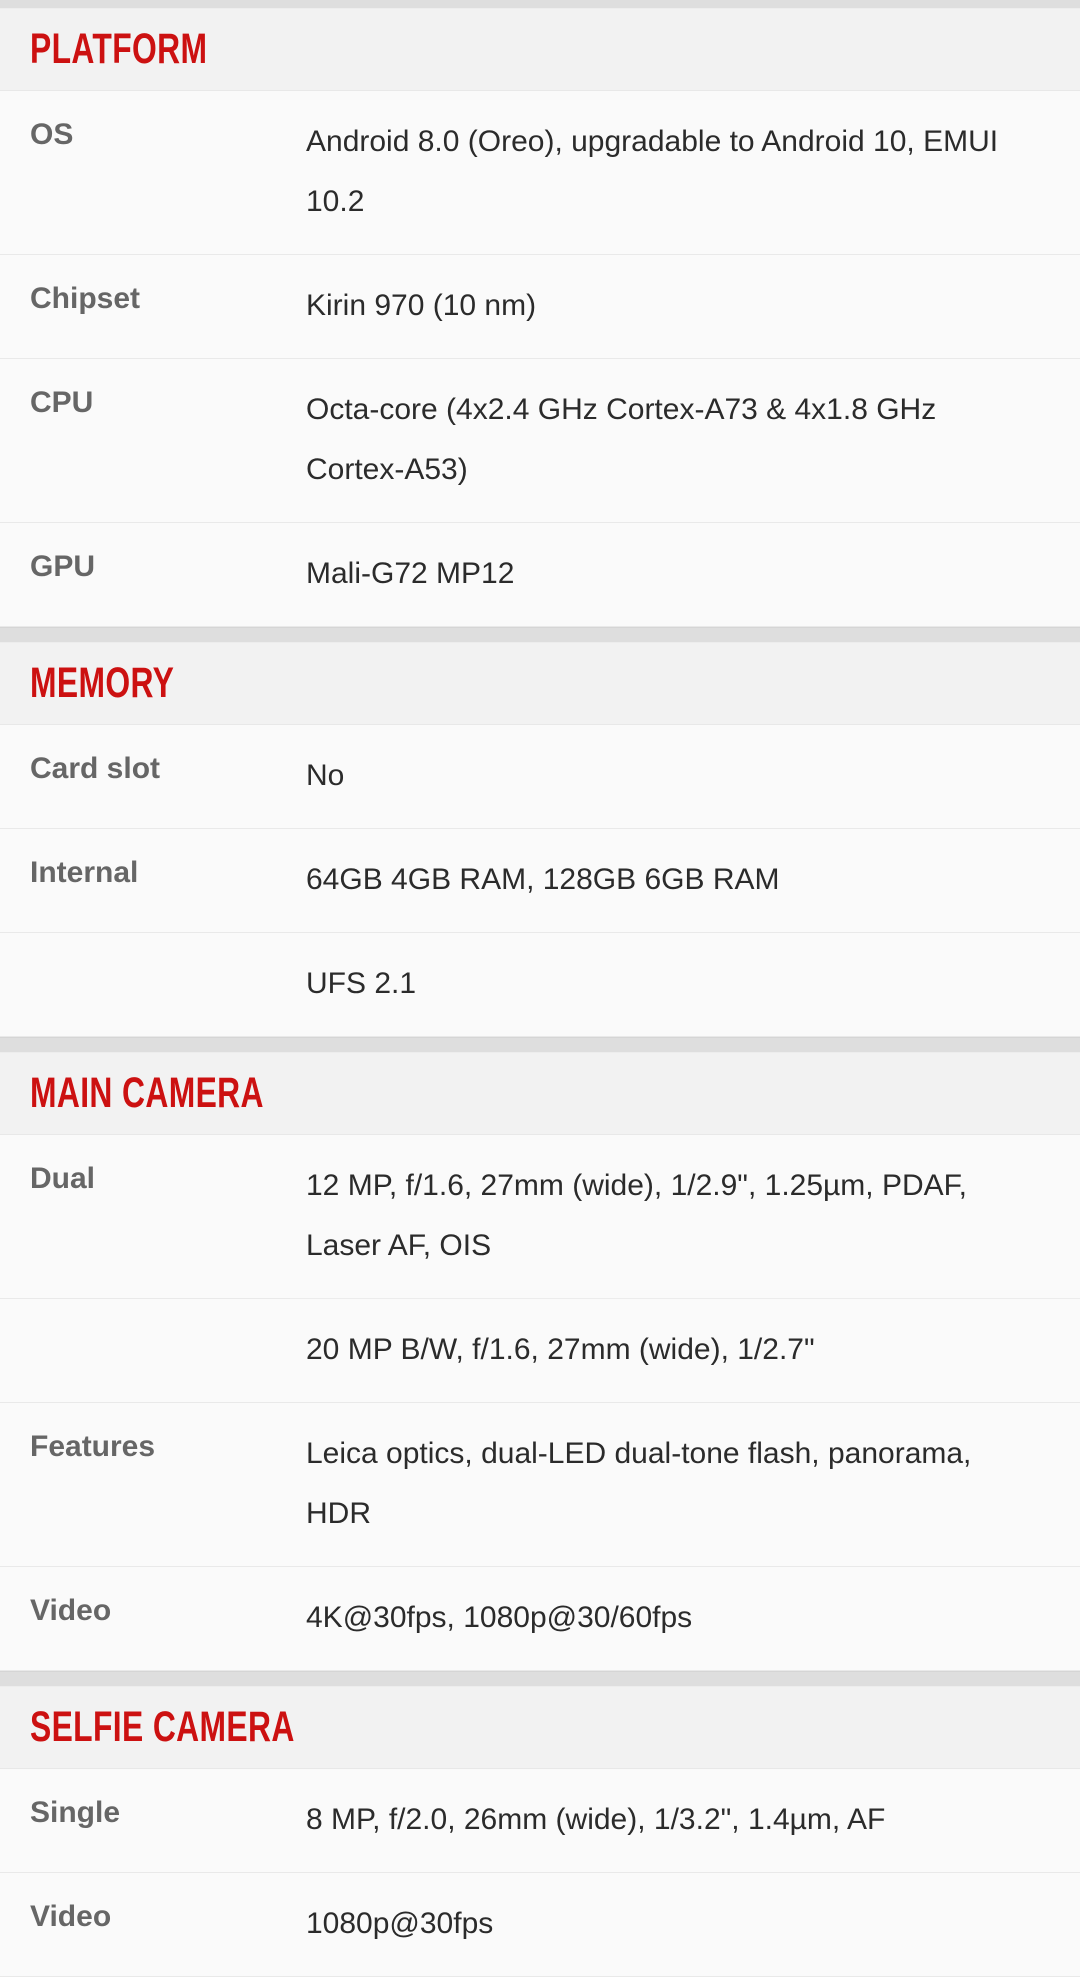 This screenshot has width=1080, height=1977. Describe the element at coordinates (62, 402) in the screenshot. I see `spec-row-label: CPU` at that location.